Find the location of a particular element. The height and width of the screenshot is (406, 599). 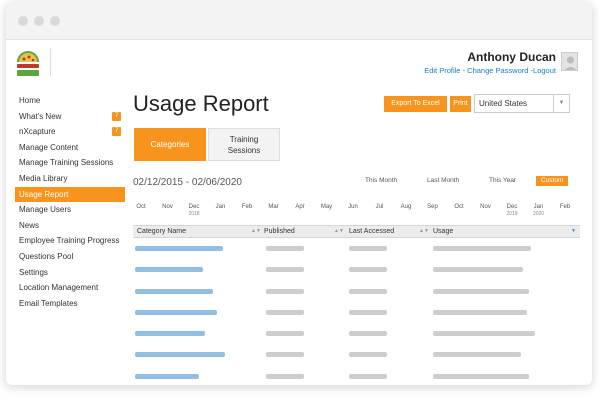

sidebar-item-news: News is located at coordinates (70, 226).